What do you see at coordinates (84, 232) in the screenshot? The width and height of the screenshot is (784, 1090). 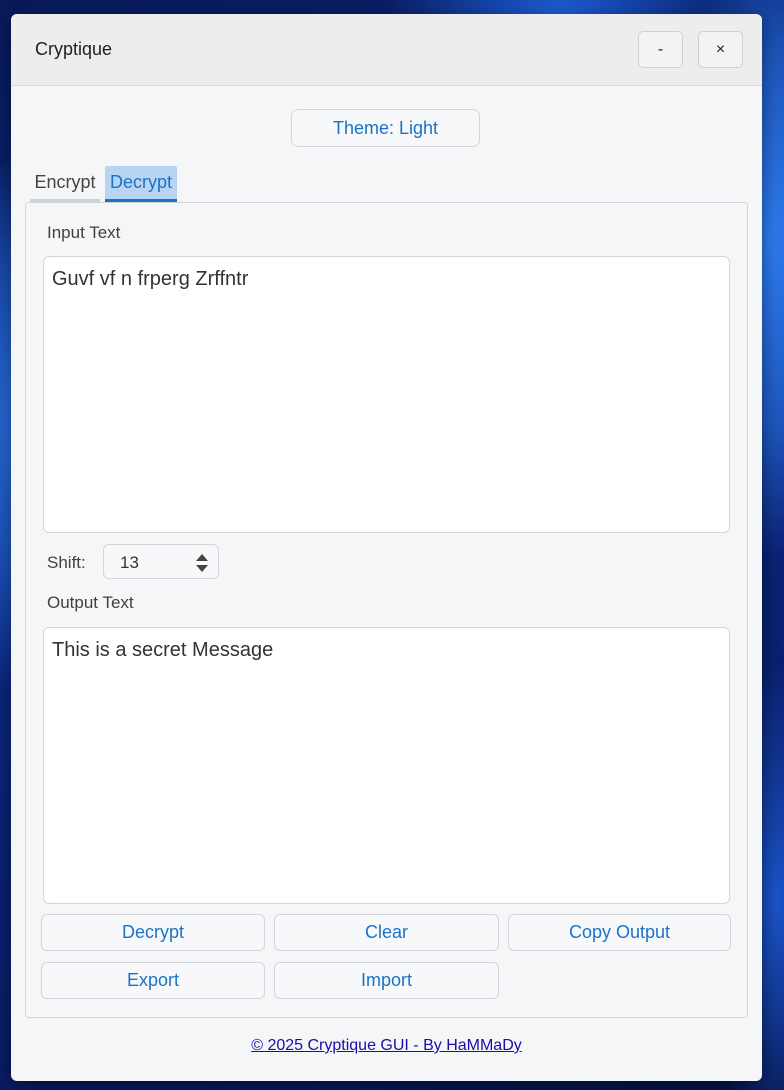 I see `input-text-label: Input Text` at bounding box center [84, 232].